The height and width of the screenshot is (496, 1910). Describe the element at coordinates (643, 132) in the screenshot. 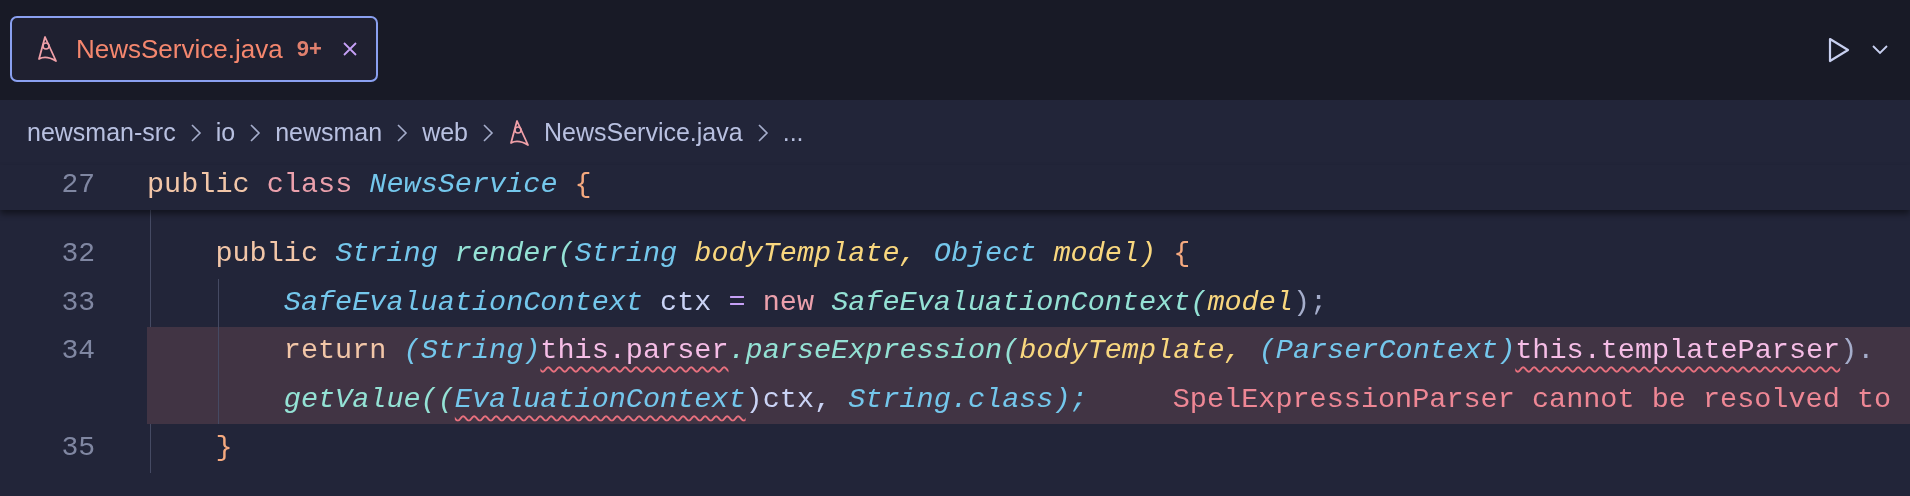

I see `breadcrumb-item: NewsService.java` at that location.